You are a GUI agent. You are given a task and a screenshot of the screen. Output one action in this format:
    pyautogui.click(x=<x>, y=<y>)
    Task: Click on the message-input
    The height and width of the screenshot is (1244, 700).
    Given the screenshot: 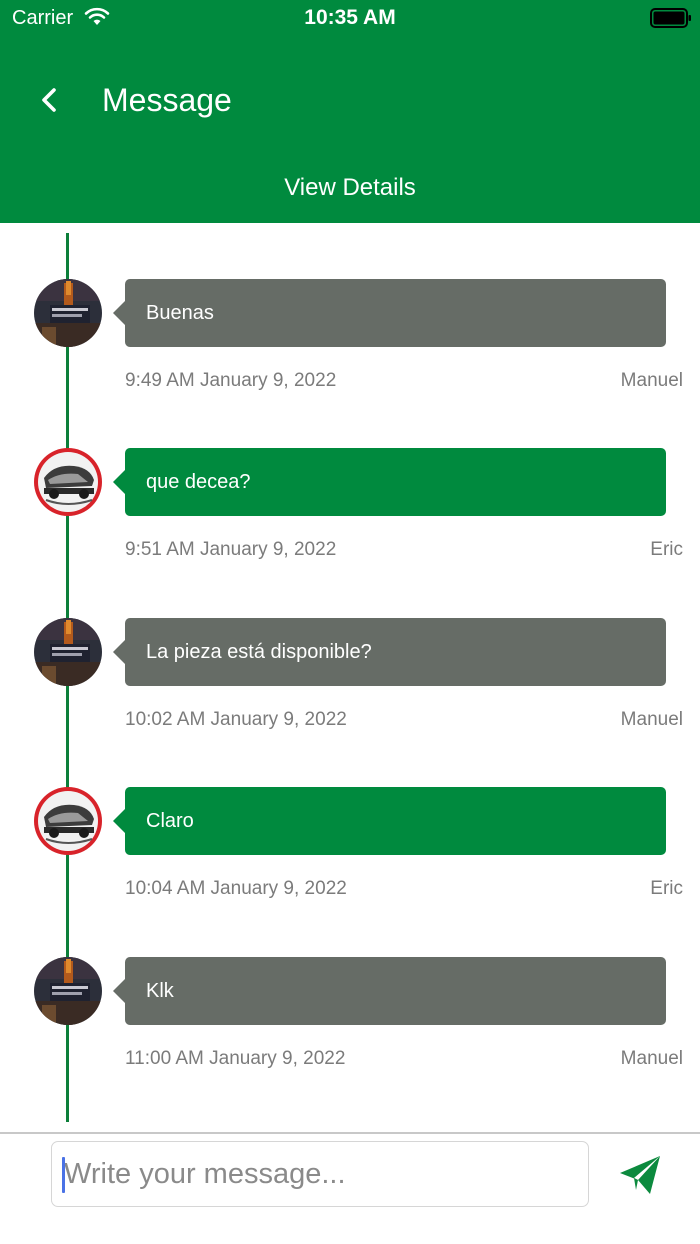 What is the action you would take?
    pyautogui.click(x=320, y=1174)
    